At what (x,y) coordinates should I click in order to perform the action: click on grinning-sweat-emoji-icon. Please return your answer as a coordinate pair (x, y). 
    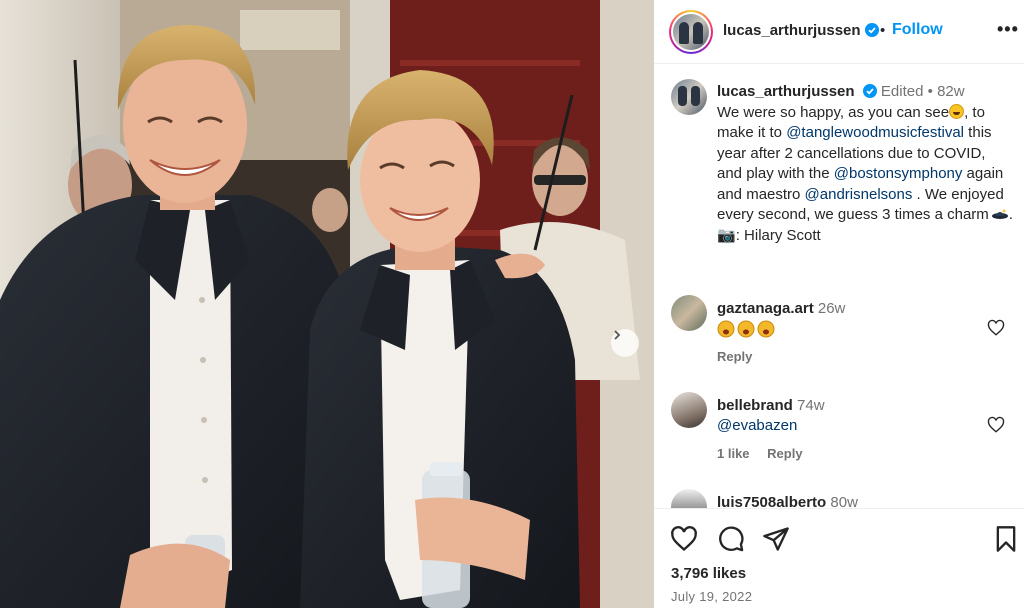
    Looking at the image, I should click on (957, 111).